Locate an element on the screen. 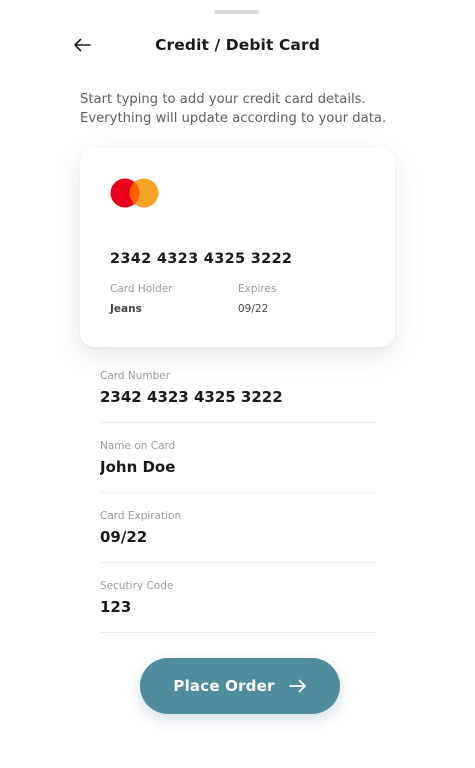 This screenshot has width=475, height=768. name-on-card-input is located at coordinates (238, 467).